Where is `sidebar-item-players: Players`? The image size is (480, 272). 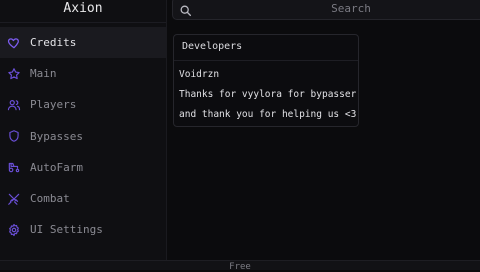 sidebar-item-players: Players is located at coordinates (83, 104).